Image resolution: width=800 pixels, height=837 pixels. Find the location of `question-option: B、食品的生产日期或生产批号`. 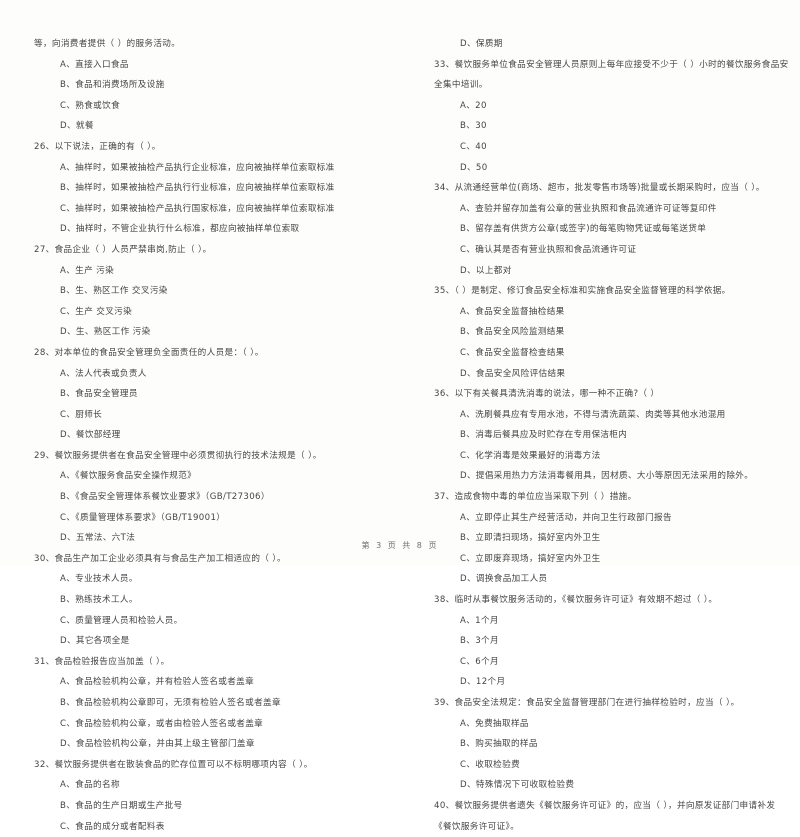

question-option: B、食品的生产日期或生产批号 is located at coordinates (121, 805).